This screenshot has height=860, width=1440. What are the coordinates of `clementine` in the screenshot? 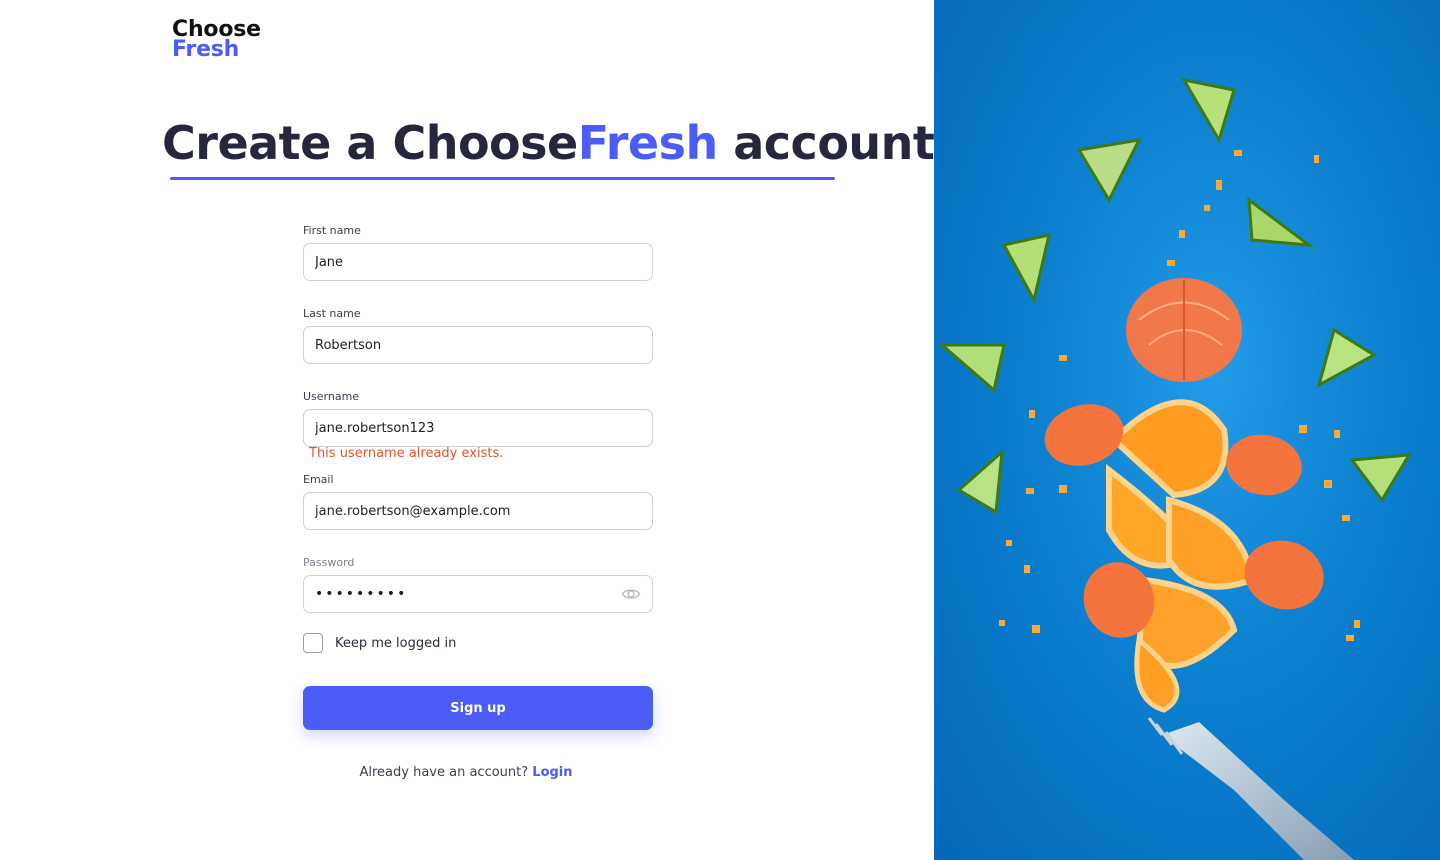 It's located at (1184, 330).